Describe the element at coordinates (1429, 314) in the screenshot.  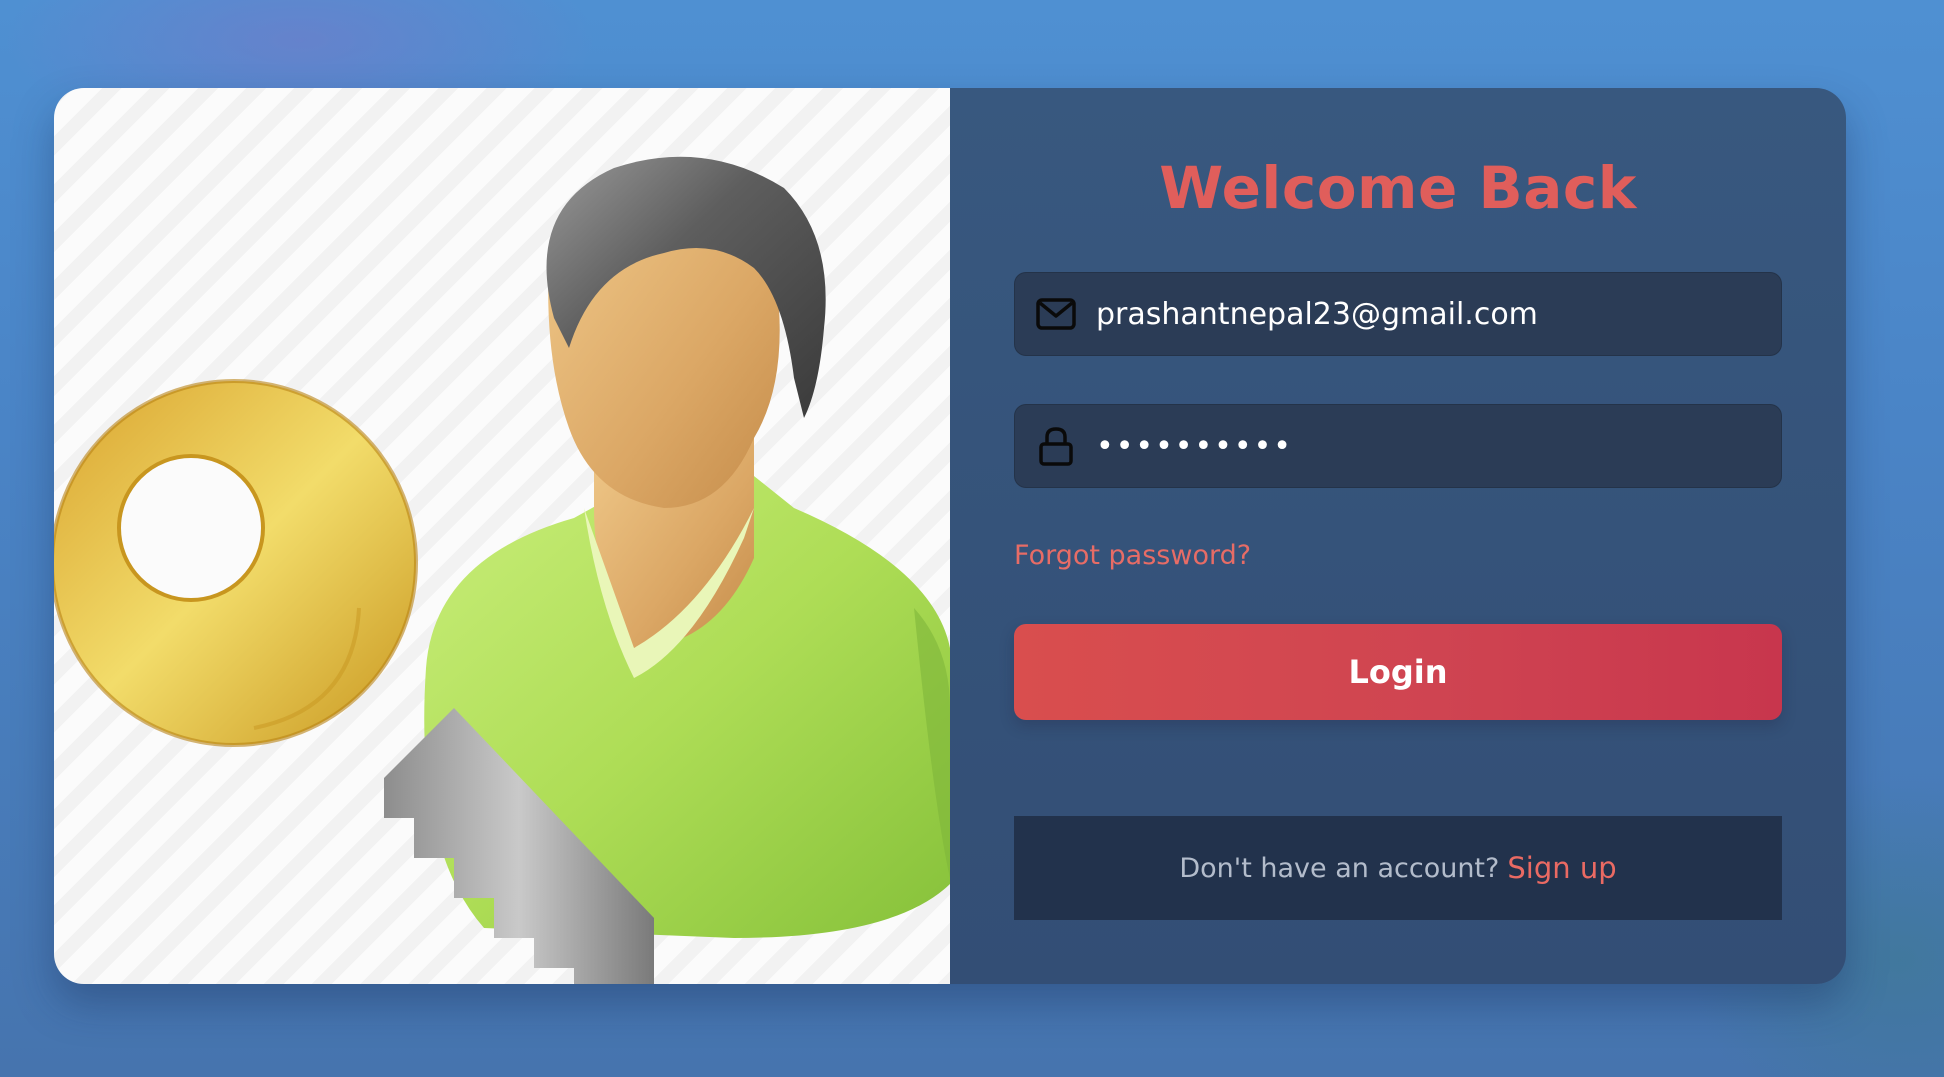
I see `email-input` at that location.